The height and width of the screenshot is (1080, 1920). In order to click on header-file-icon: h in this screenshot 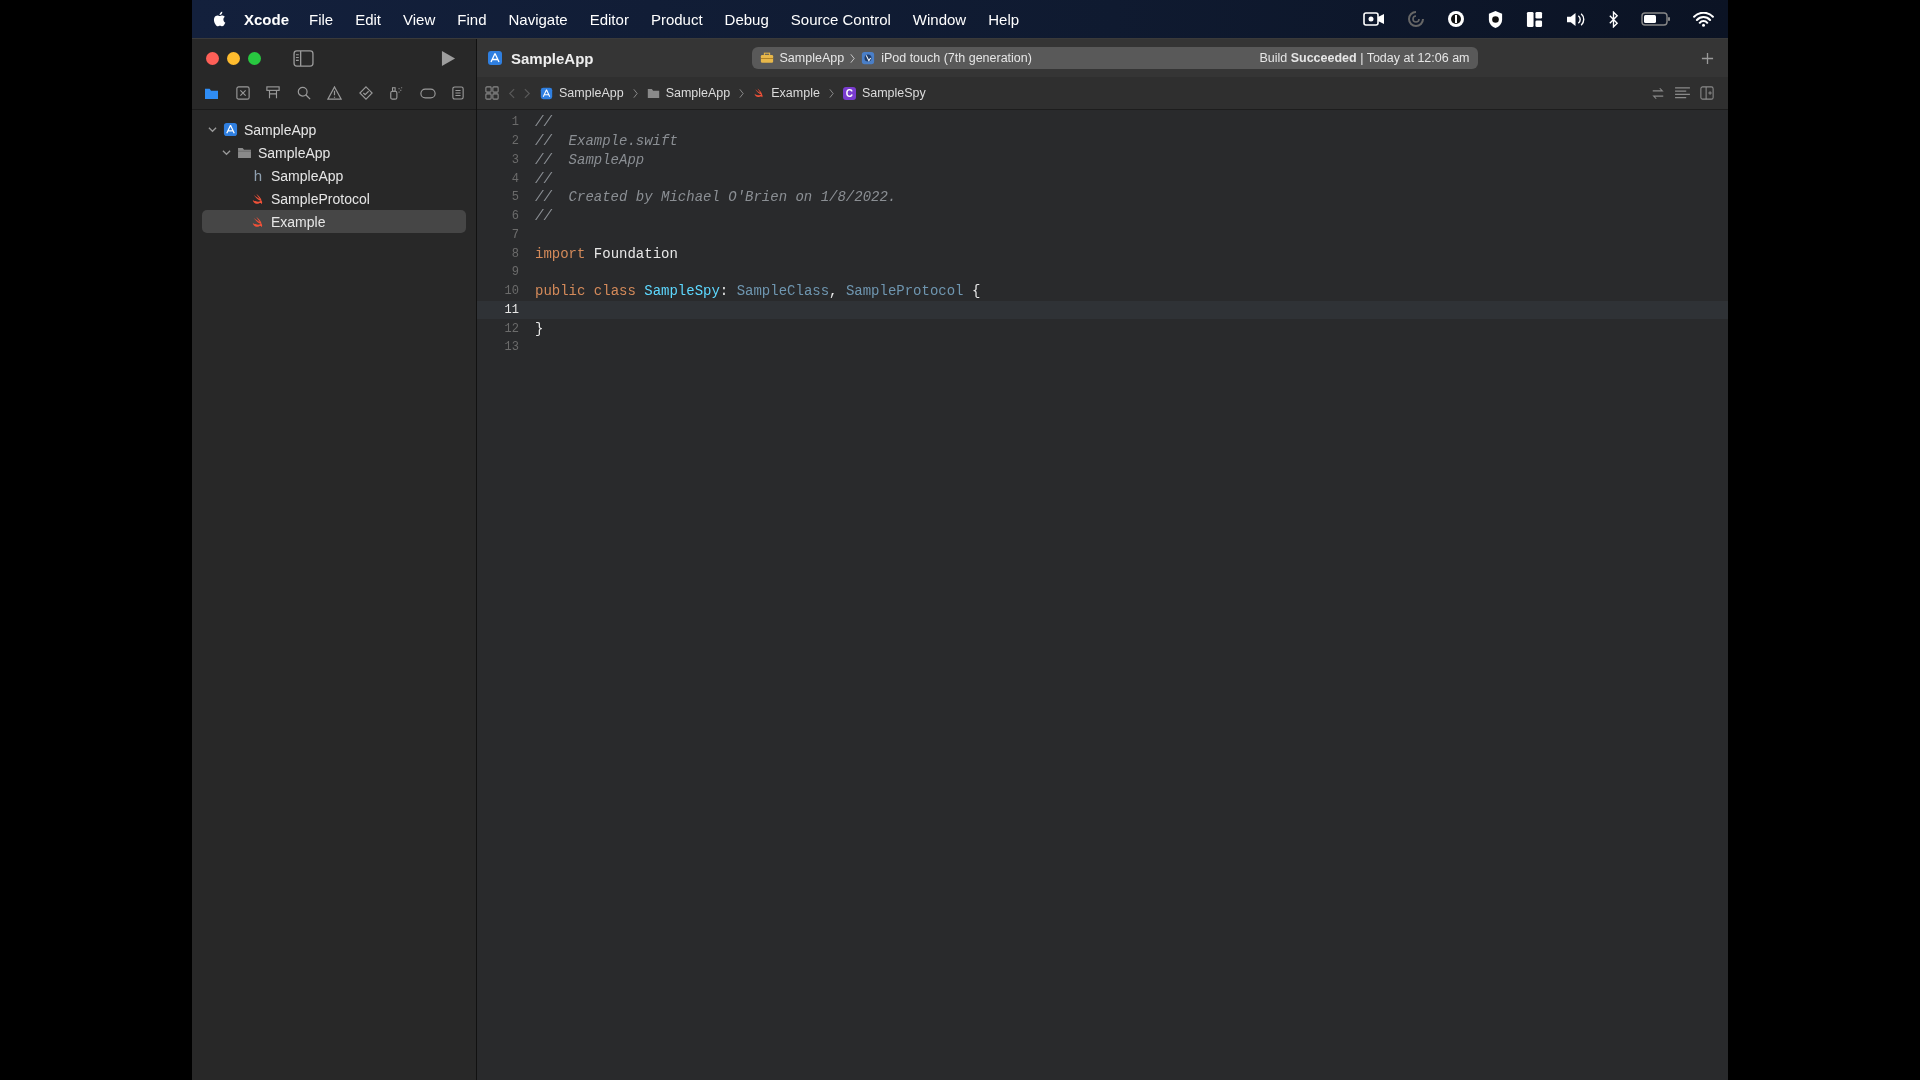, I will do `click(258, 175)`.